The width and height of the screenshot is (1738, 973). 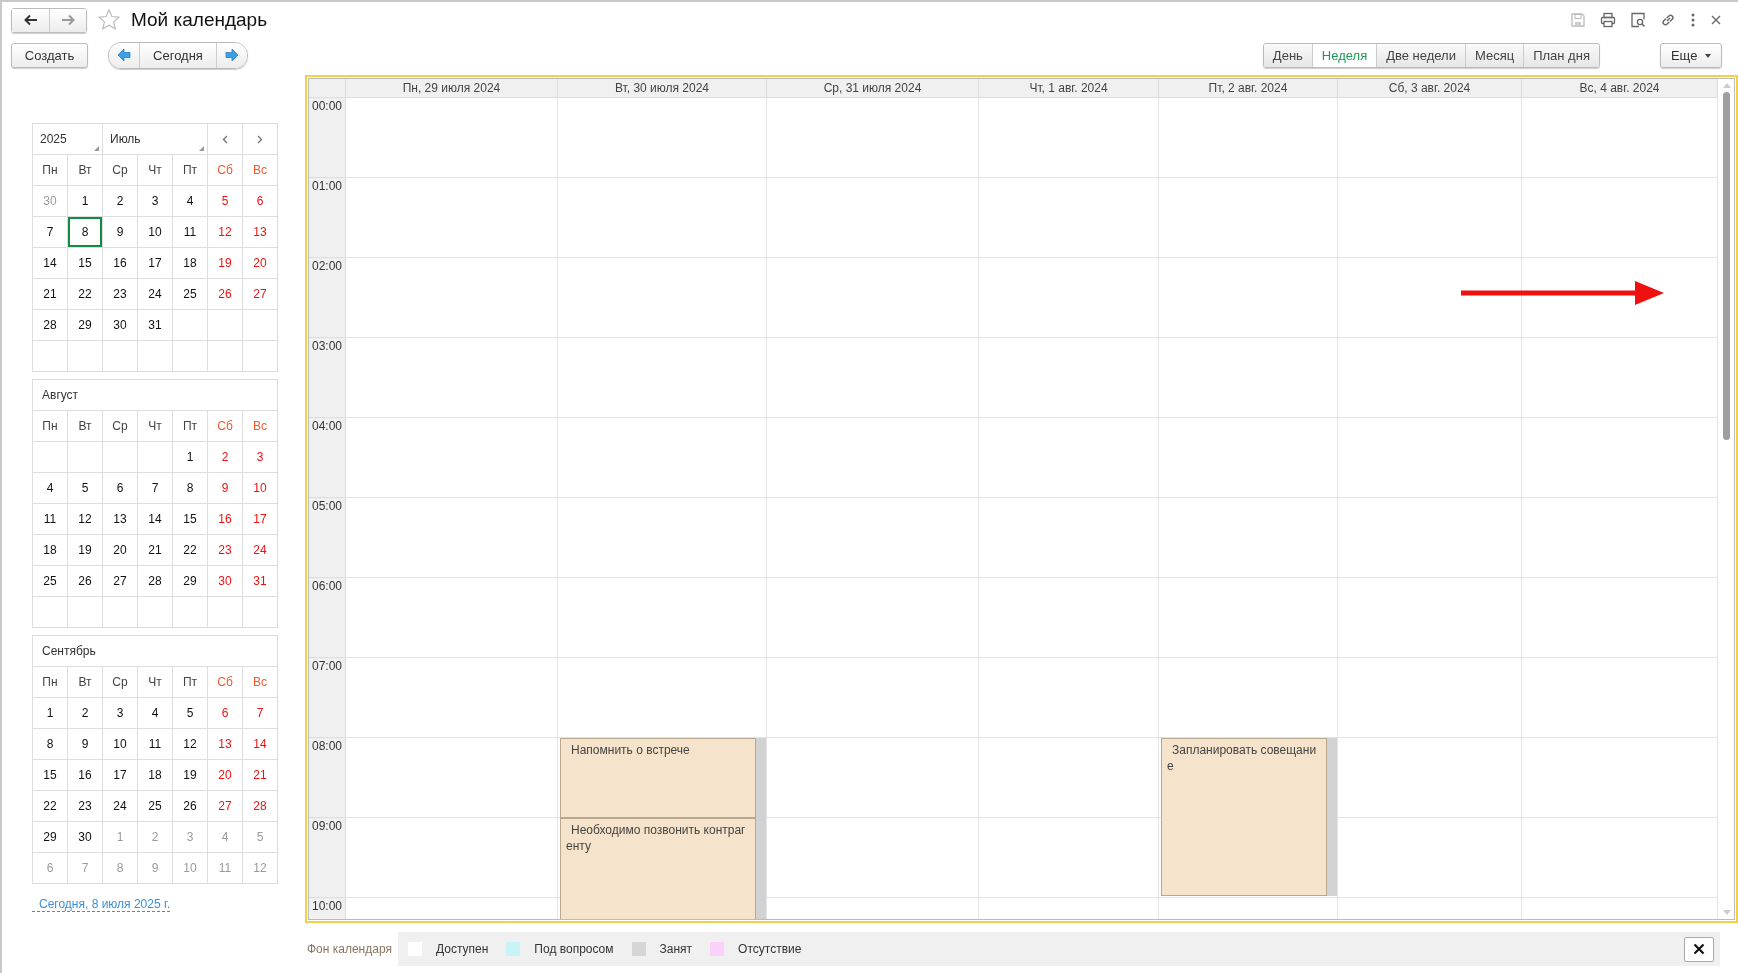 I want to click on view-tab: День, so click(x=1287, y=55).